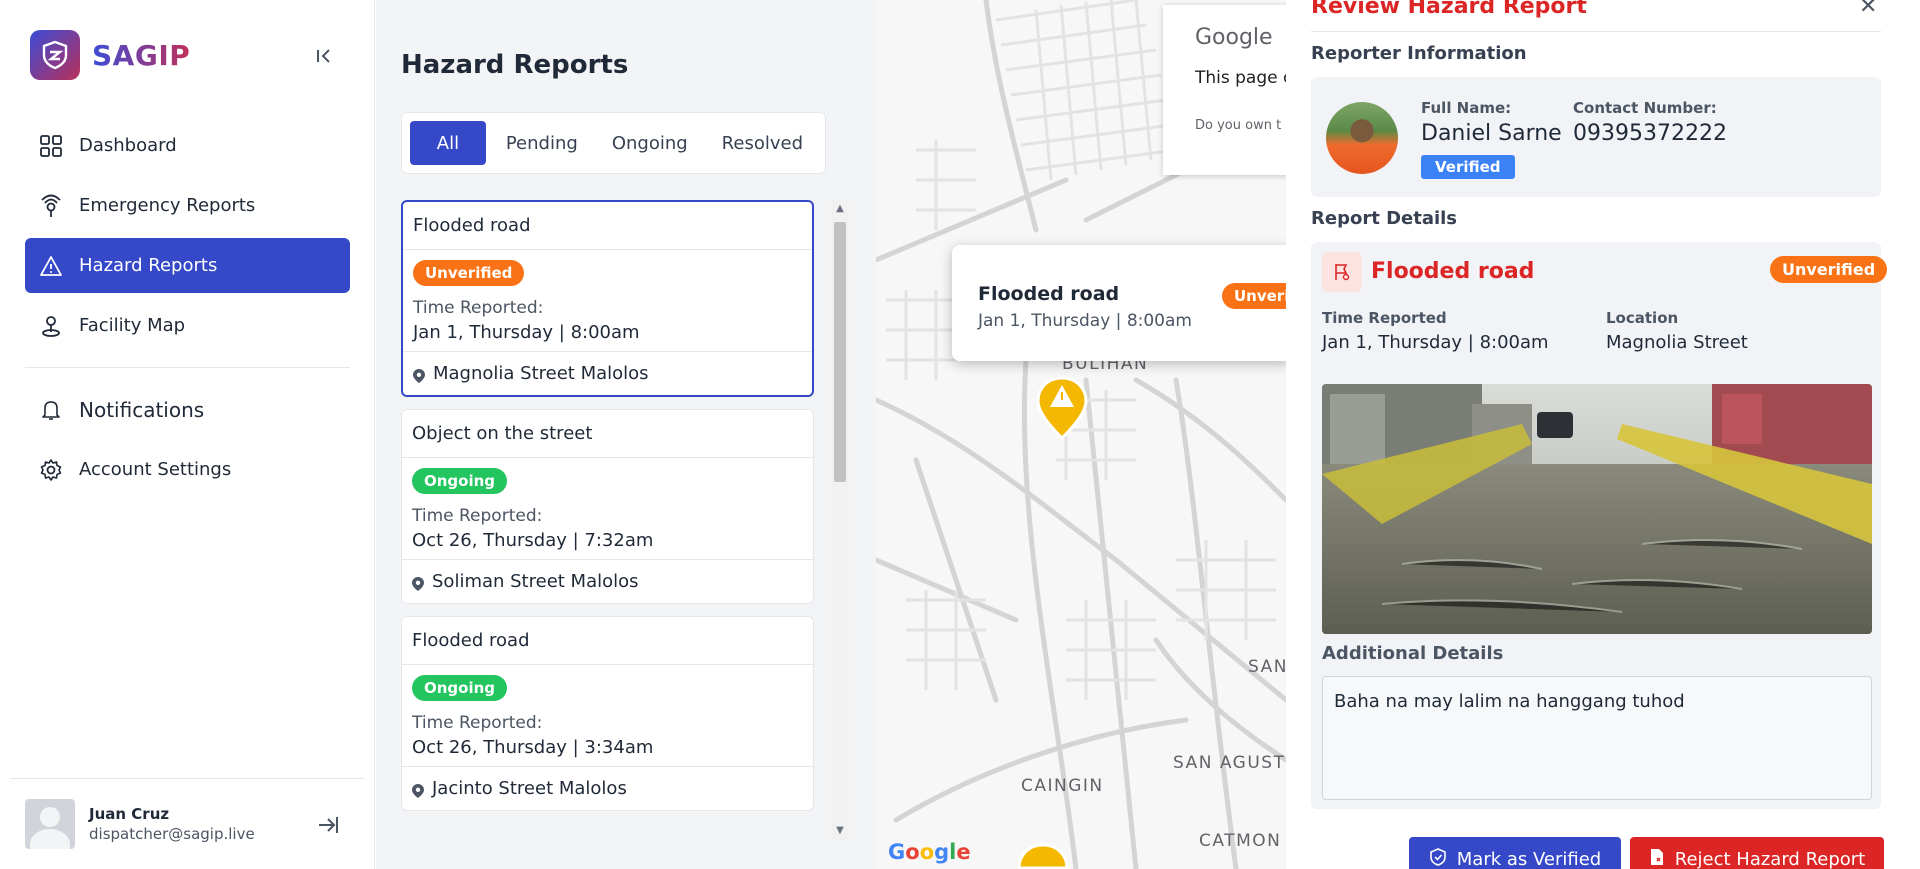 This screenshot has width=1920, height=869. What do you see at coordinates (1267, 667) in the screenshot?
I see `map-area-label: SAN` at bounding box center [1267, 667].